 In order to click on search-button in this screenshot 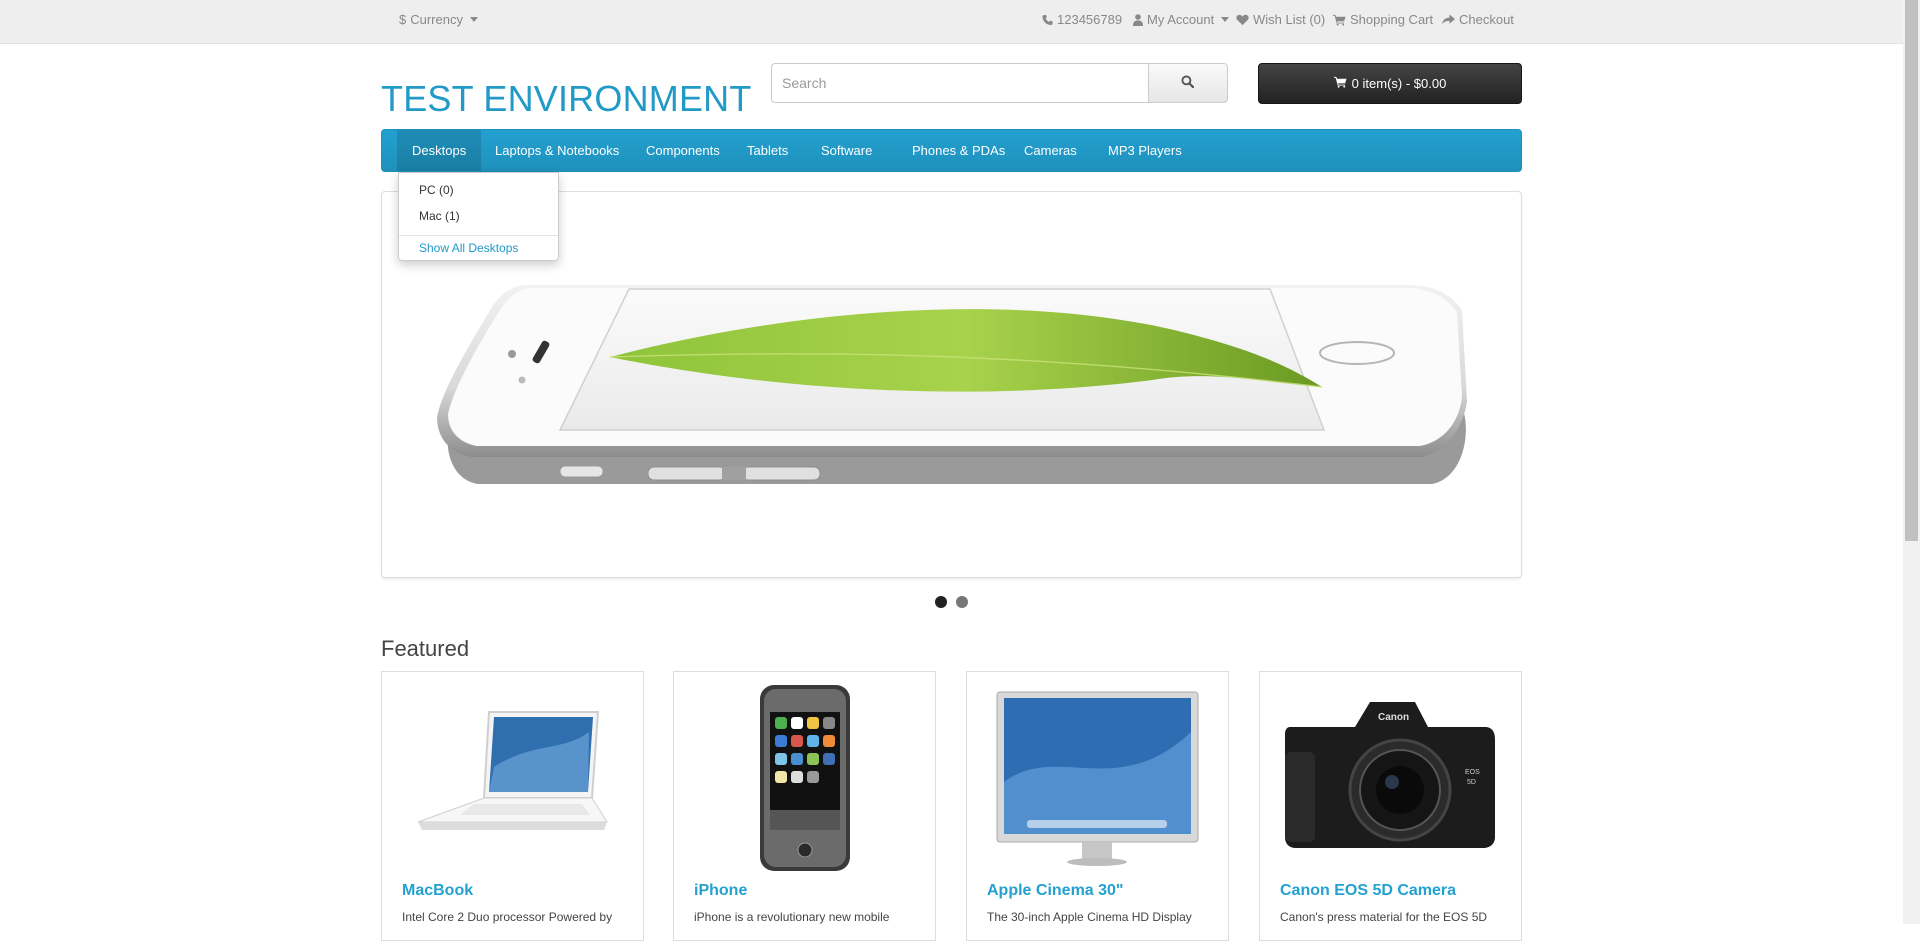, I will do `click(1187, 83)`.